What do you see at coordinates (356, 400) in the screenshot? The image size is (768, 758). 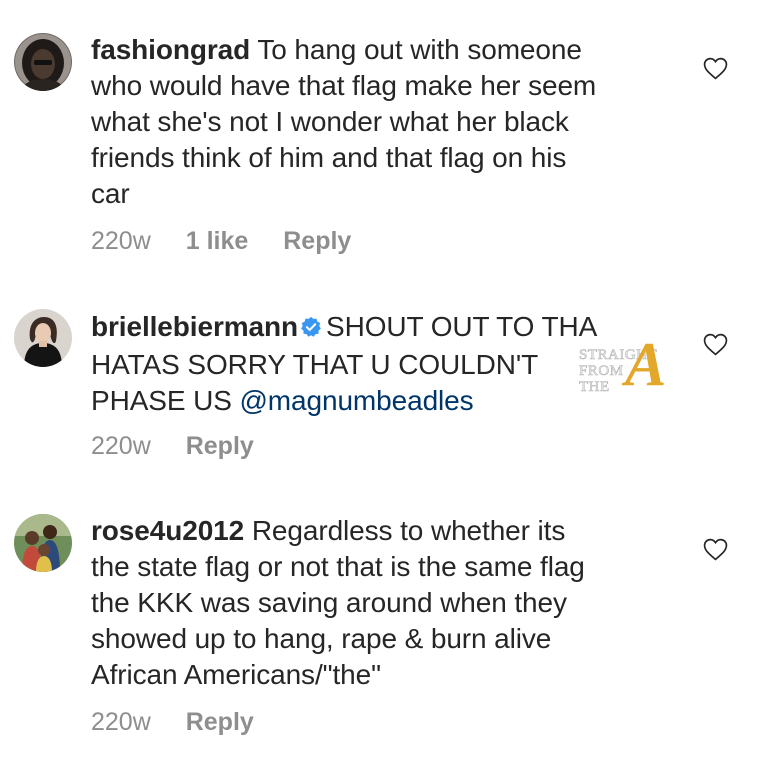 I see `mention-link: @magnumbeadles` at bounding box center [356, 400].